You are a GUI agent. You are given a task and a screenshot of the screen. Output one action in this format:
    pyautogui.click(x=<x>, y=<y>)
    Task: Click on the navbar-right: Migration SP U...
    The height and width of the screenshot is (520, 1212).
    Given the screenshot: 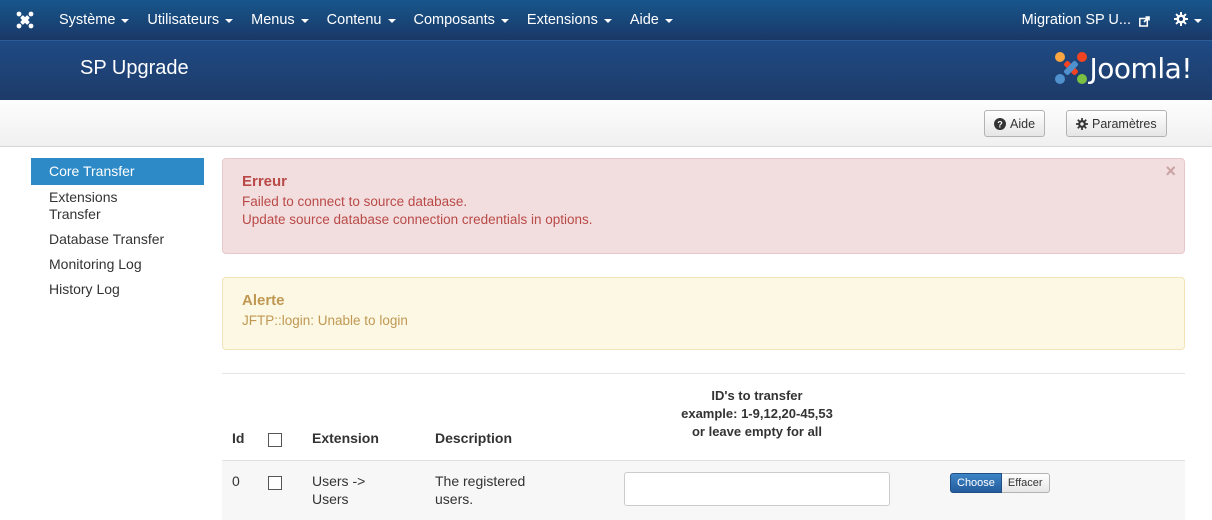 What is the action you would take?
    pyautogui.click(x=1112, y=20)
    